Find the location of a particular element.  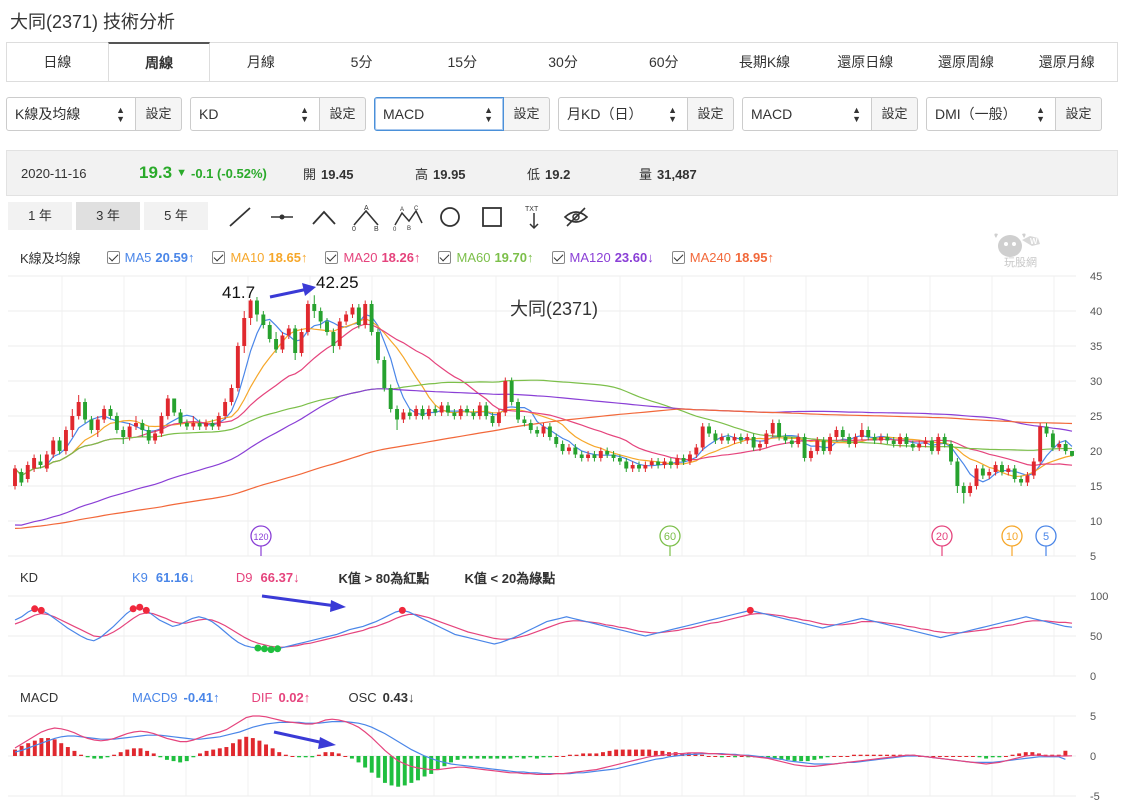

range-button-2: 5 年 is located at coordinates (176, 216).